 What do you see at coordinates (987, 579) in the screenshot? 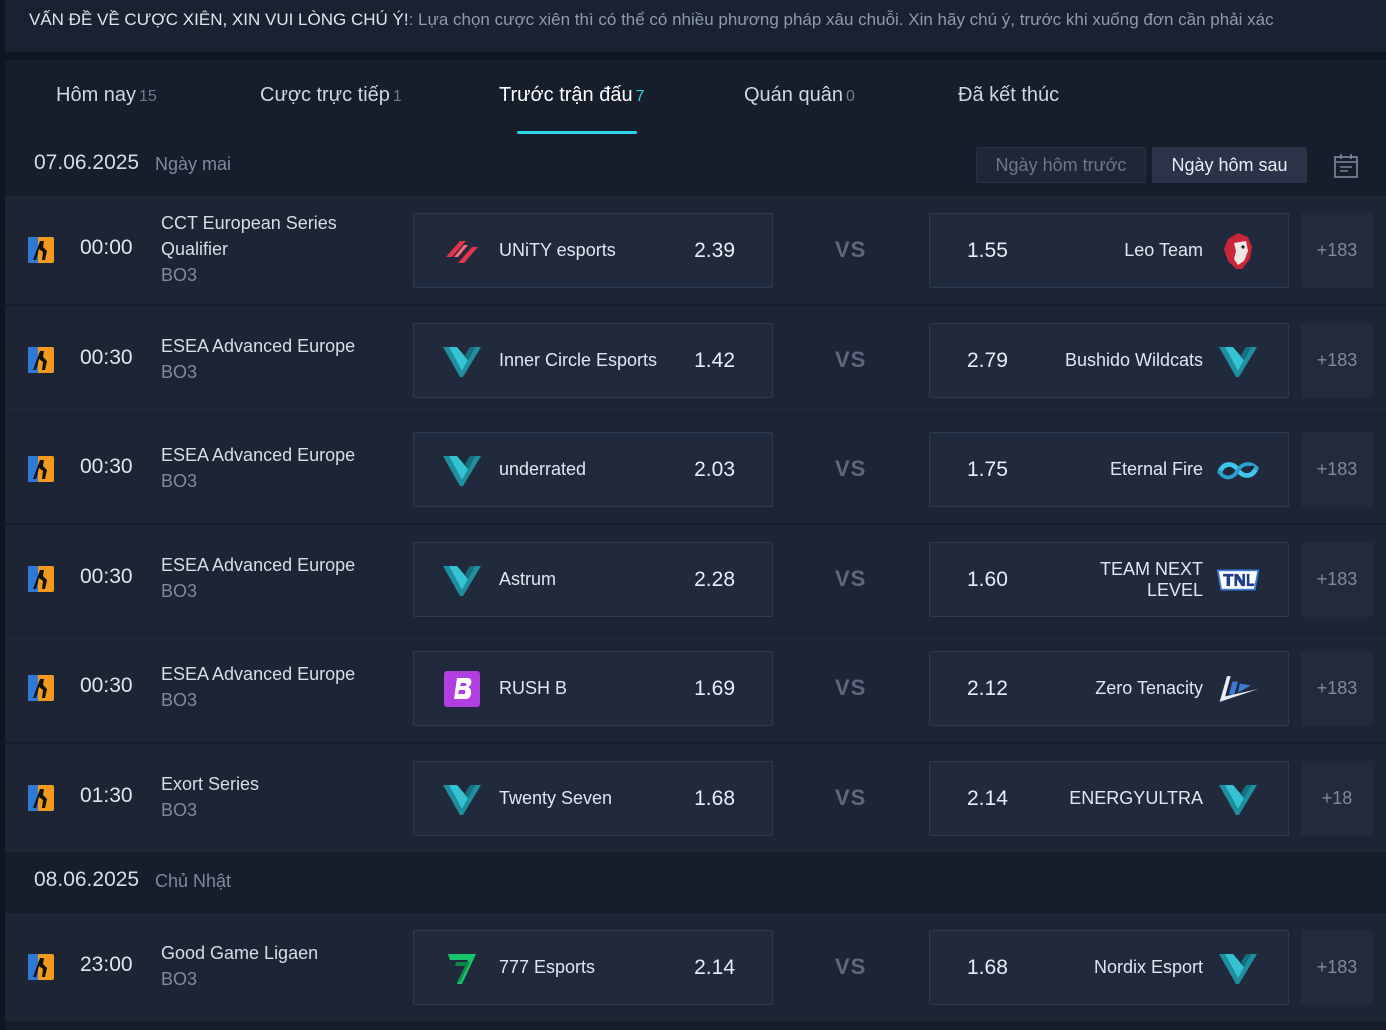
I see `team-odds: 1.60` at bounding box center [987, 579].